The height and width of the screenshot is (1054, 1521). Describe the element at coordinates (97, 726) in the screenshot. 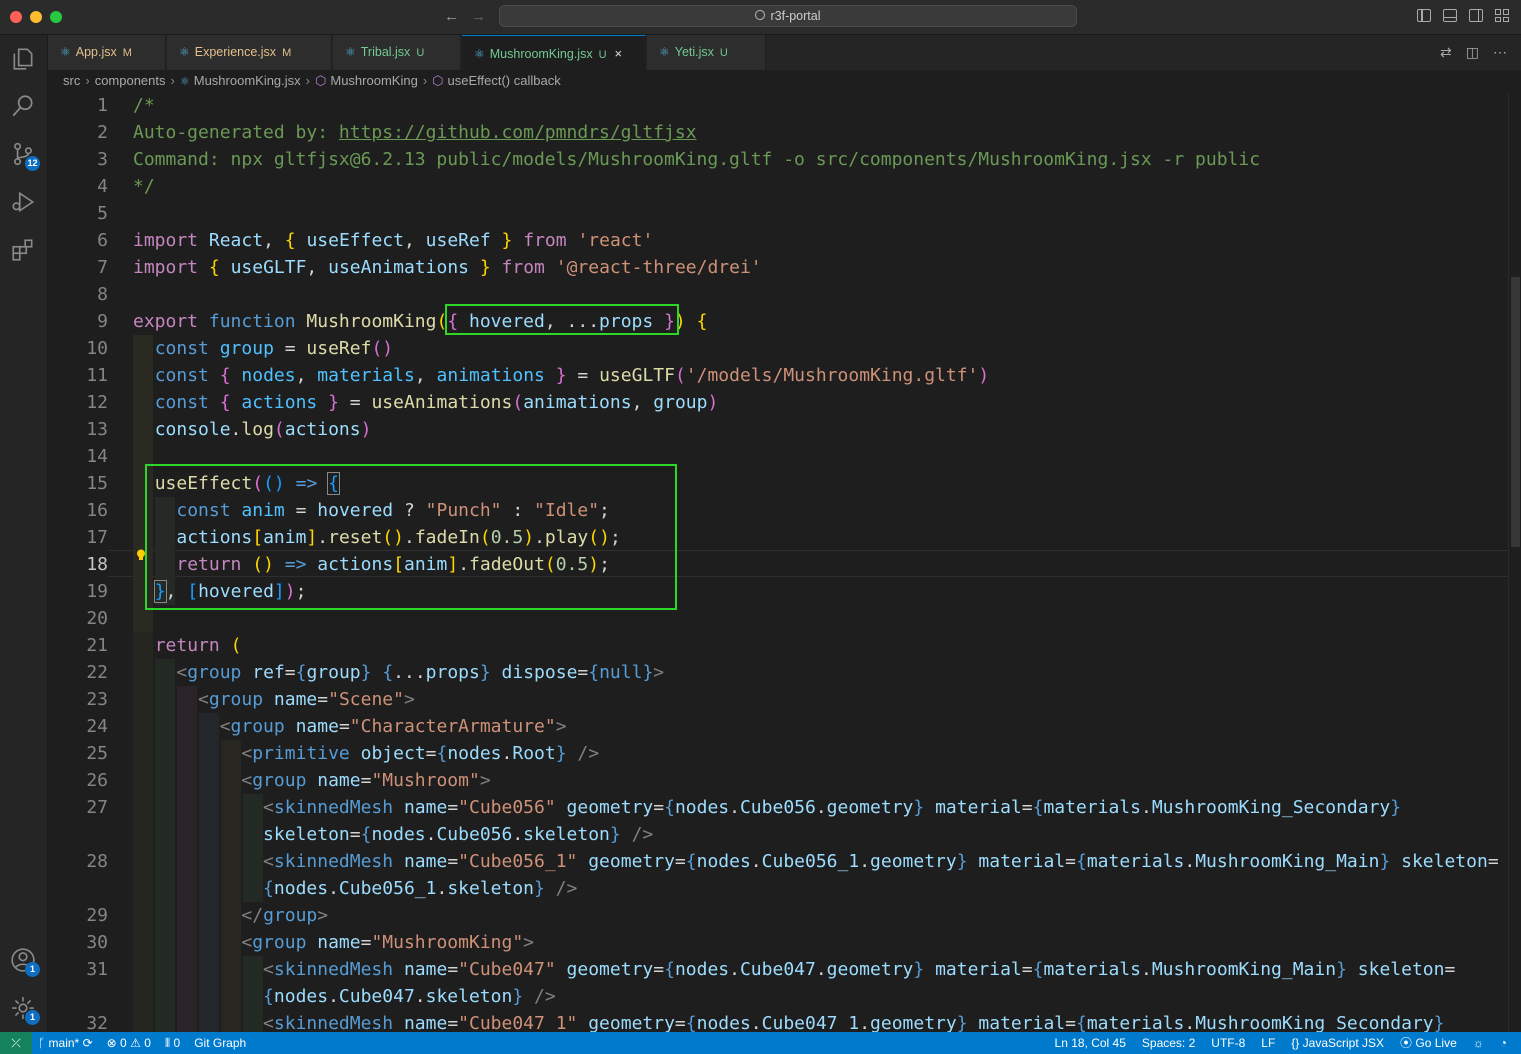

I see `line-number: 24` at that location.